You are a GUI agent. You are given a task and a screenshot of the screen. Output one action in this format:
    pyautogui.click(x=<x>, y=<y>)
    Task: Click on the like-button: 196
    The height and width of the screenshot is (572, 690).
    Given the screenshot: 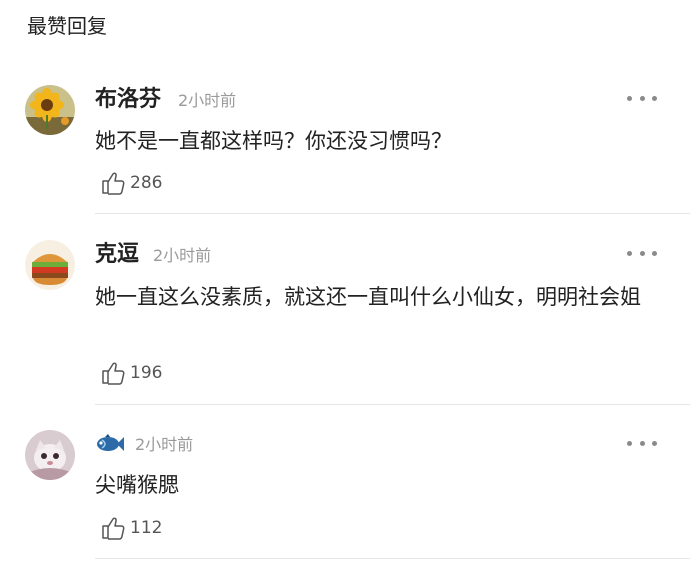 What is the action you would take?
    pyautogui.click(x=131, y=373)
    